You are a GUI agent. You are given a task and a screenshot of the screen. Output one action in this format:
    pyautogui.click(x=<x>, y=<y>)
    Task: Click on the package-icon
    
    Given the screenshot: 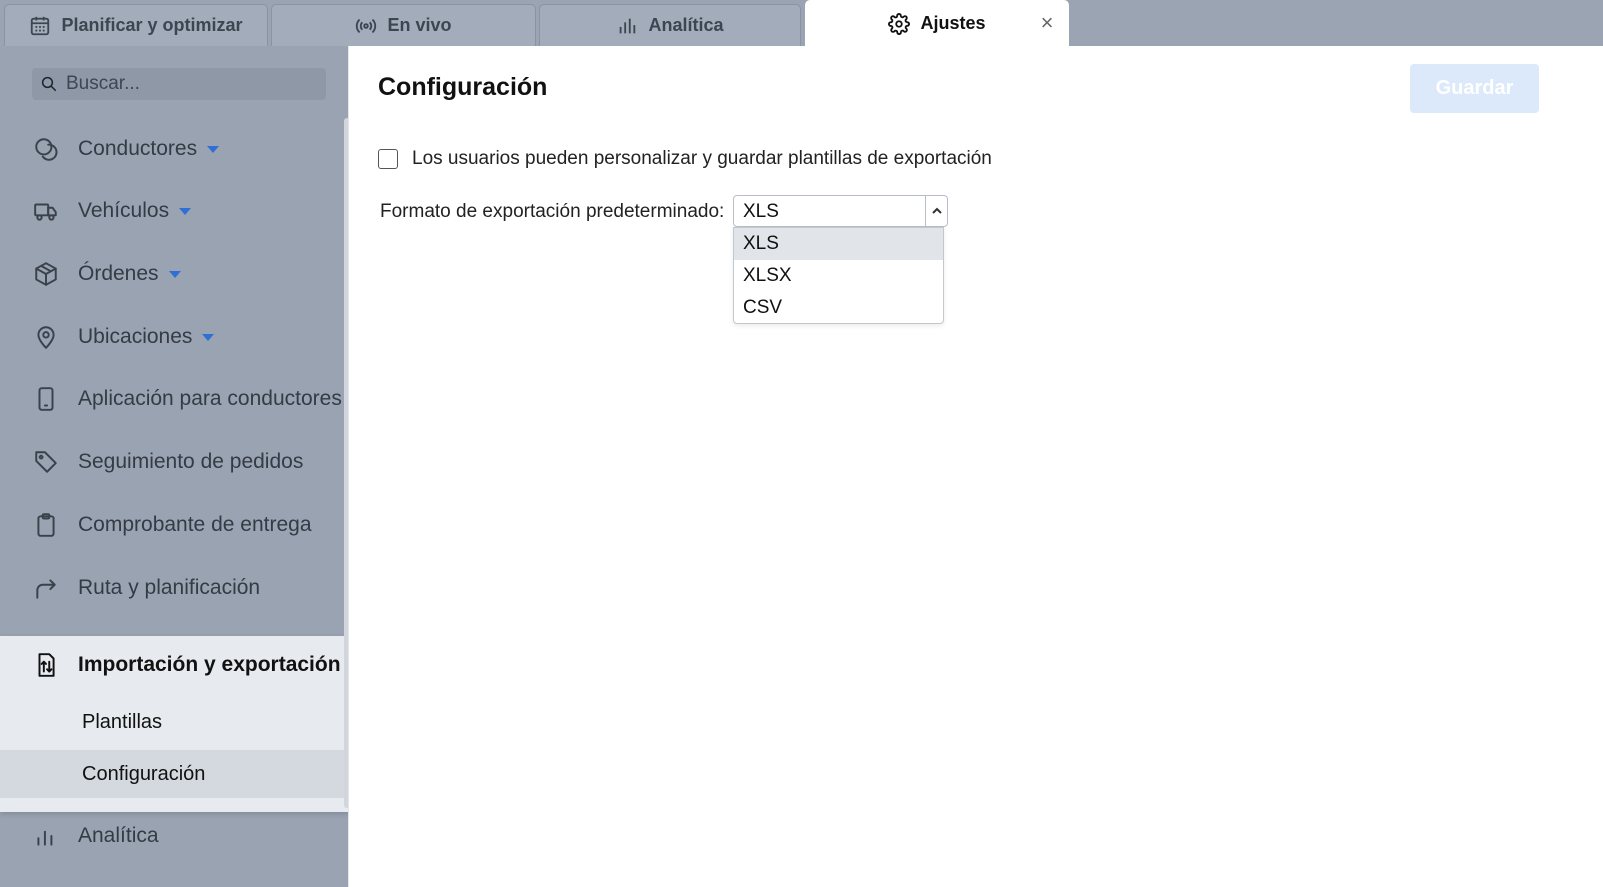 What is the action you would take?
    pyautogui.click(x=46, y=274)
    